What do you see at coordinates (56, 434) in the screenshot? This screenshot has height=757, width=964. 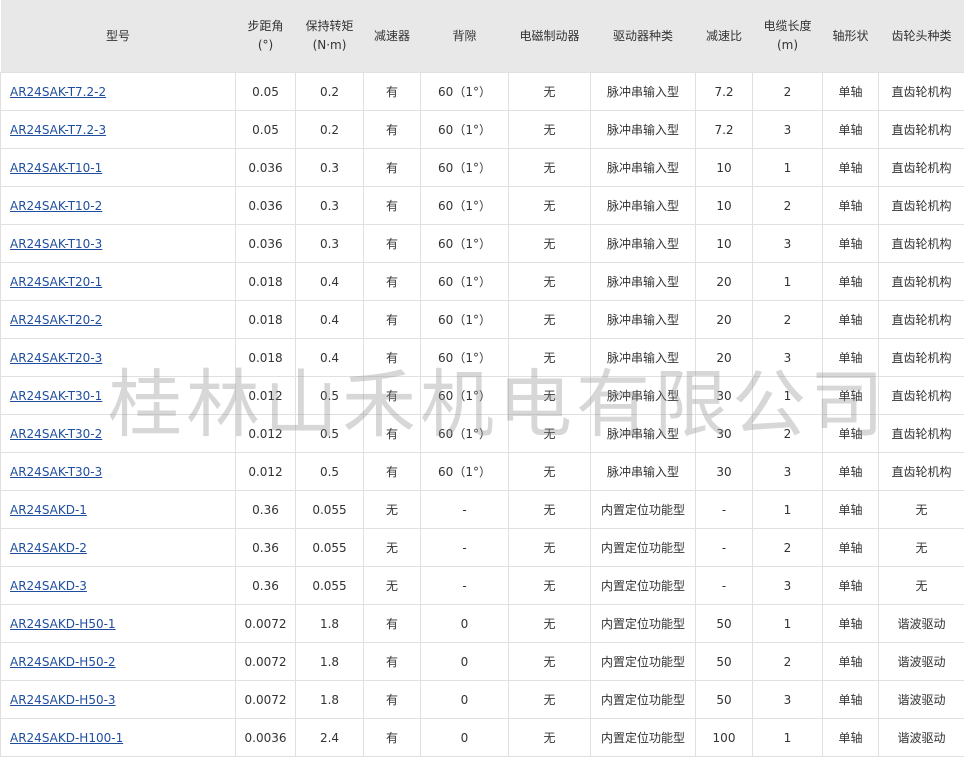 I see `model-link: AR24SAK-T30-2` at bounding box center [56, 434].